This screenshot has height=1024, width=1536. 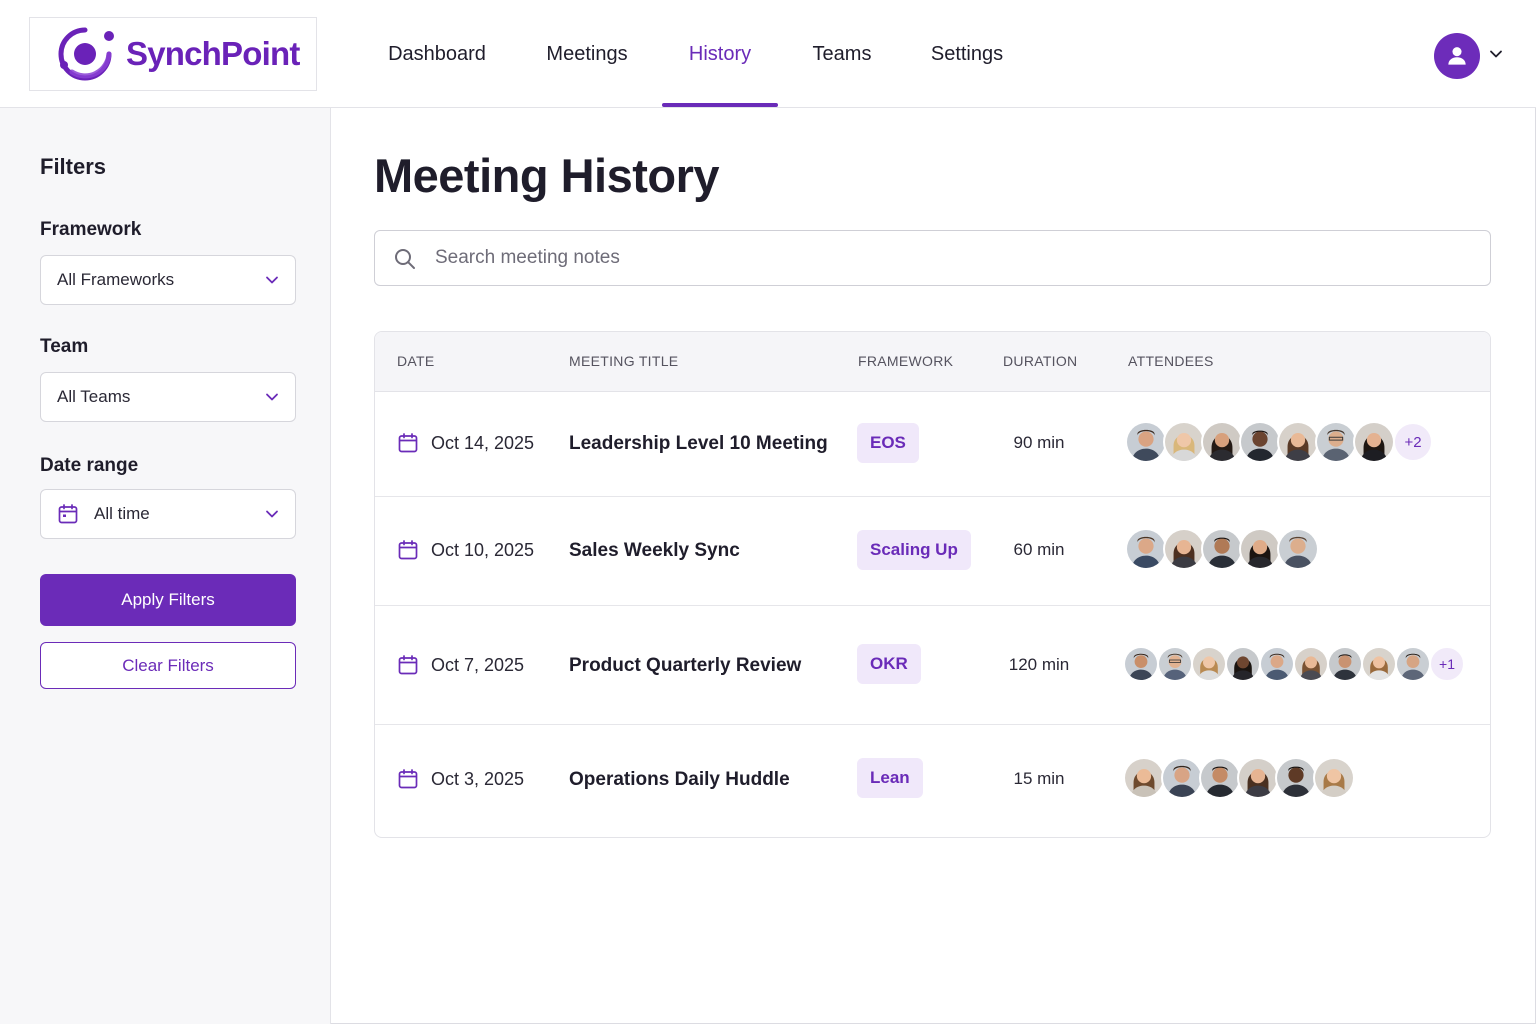 What do you see at coordinates (122, 513) in the screenshot?
I see `date-range-select-value: All time` at bounding box center [122, 513].